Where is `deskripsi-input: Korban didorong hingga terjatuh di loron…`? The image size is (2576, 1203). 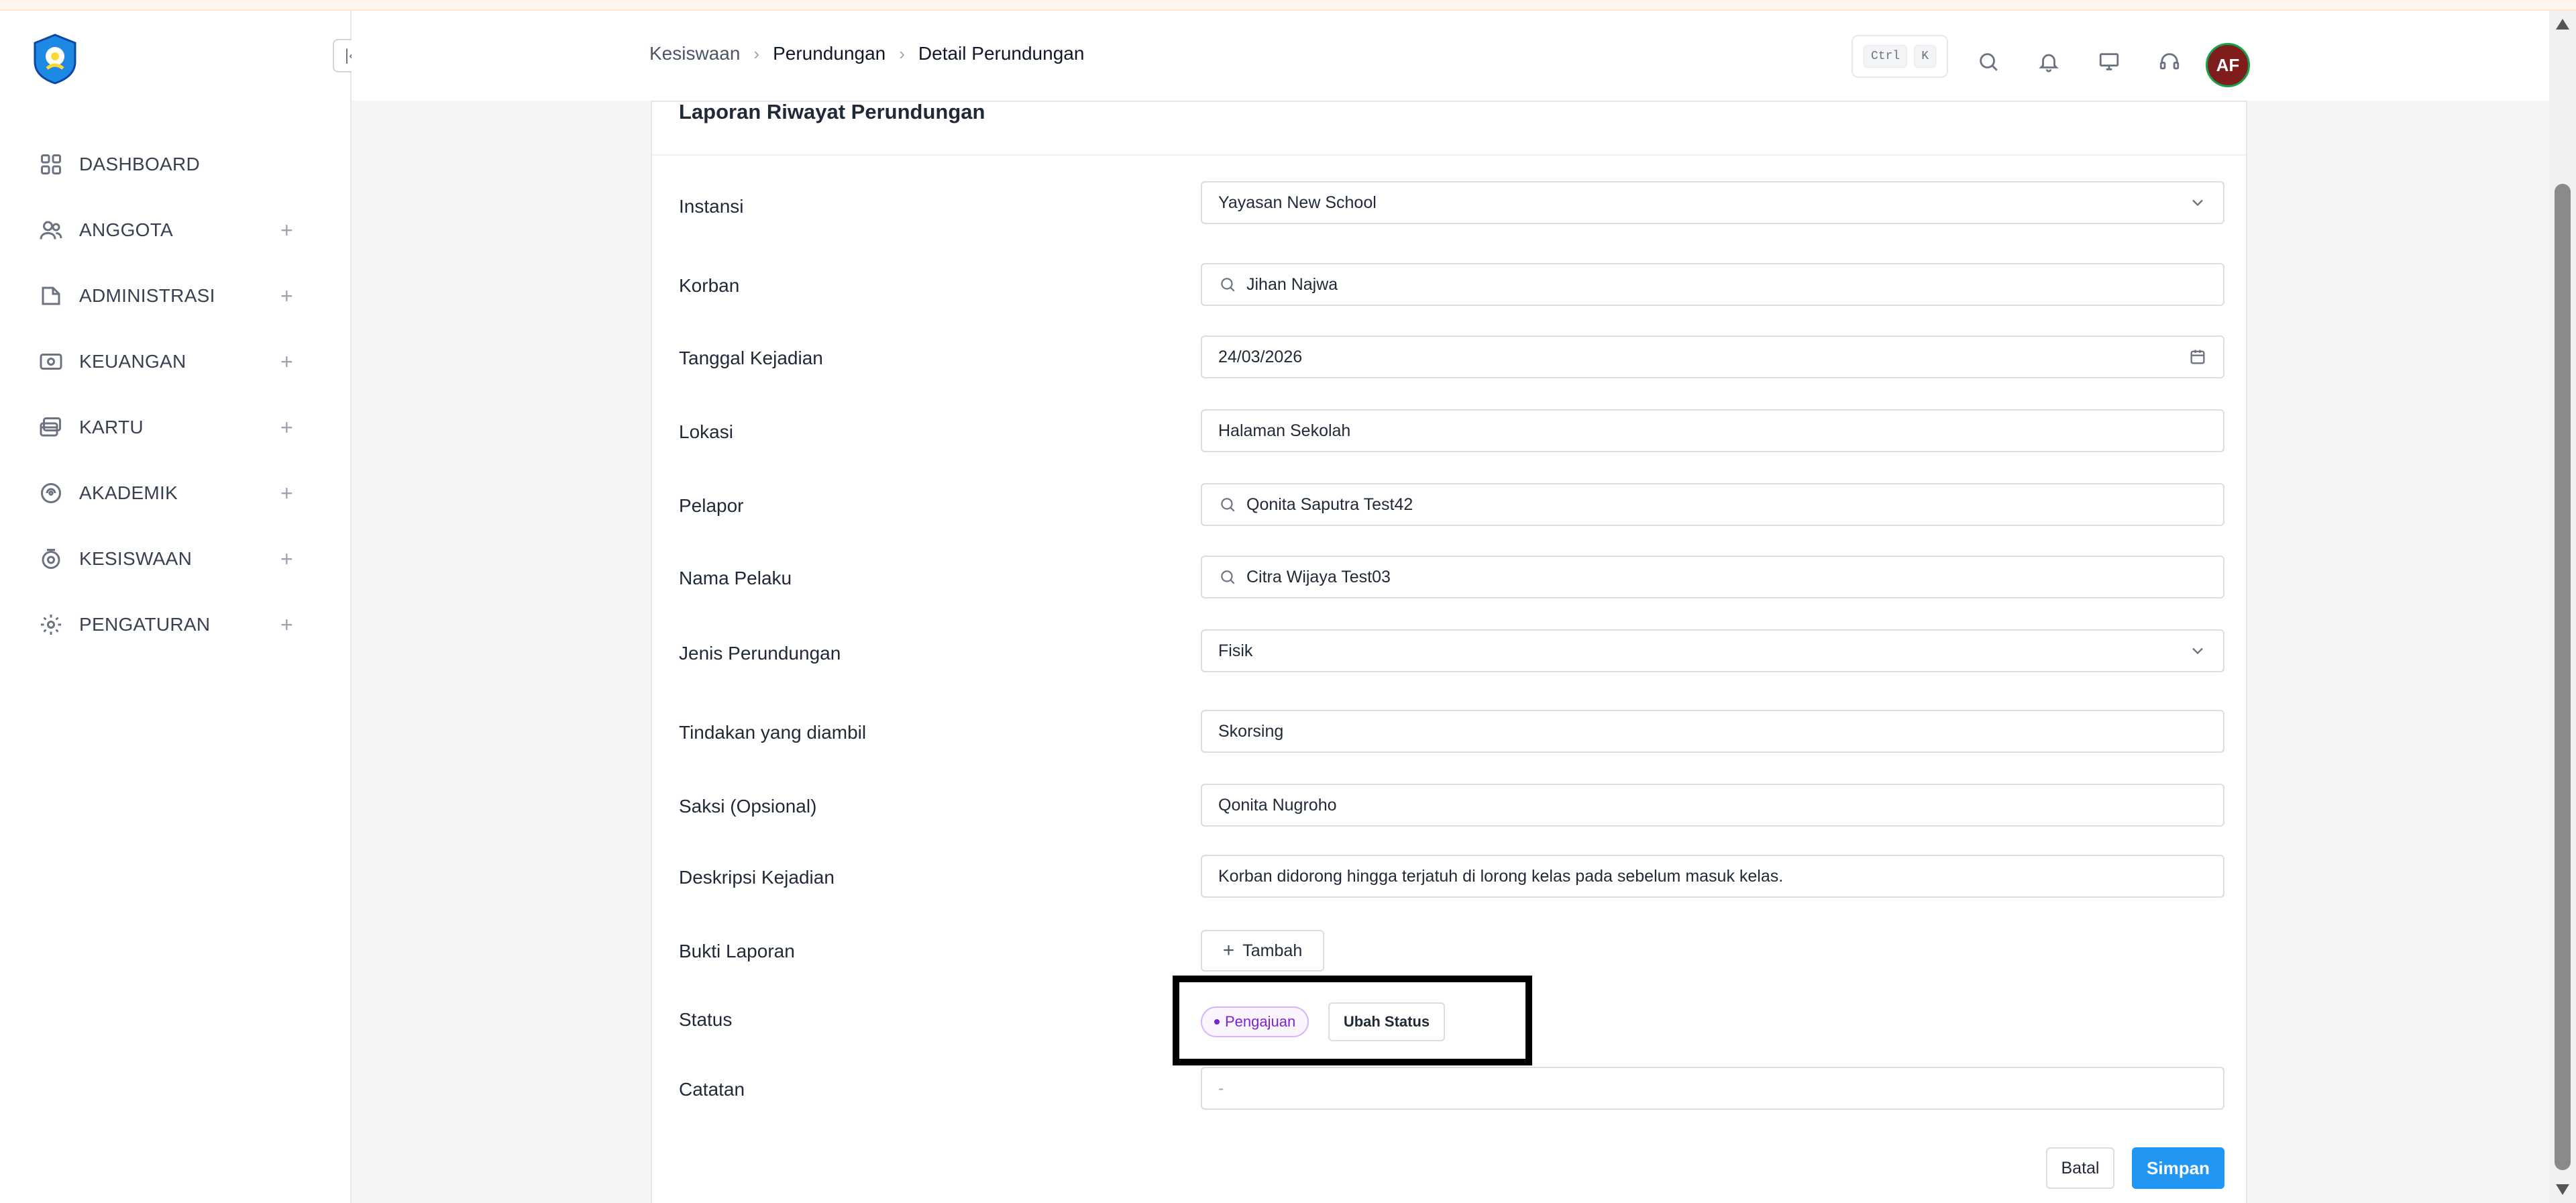 deskripsi-input: Korban didorong hingga terjatuh di loron… is located at coordinates (1712, 876).